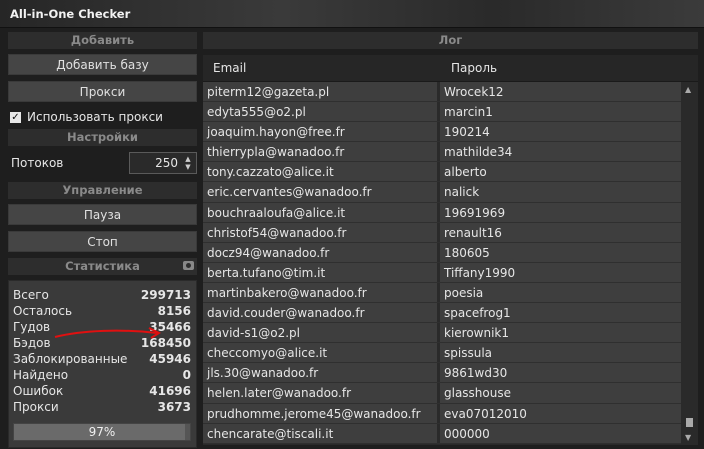 The image size is (704, 449). I want to click on email-cell: berta.tufano@tim.it, so click(321, 272).